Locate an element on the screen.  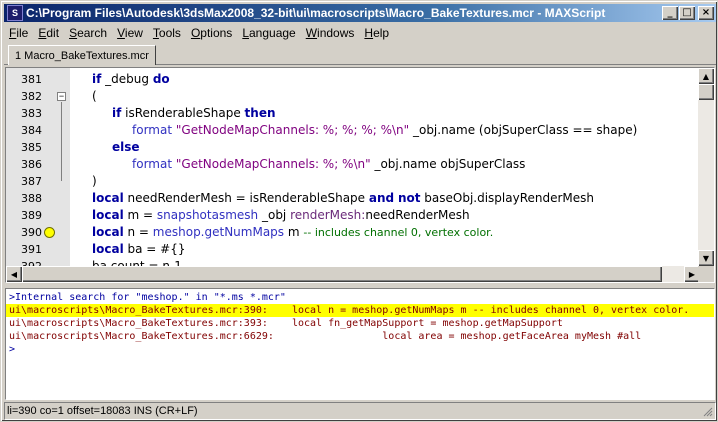
fold-collapse-icon: − is located at coordinates (61, 96).